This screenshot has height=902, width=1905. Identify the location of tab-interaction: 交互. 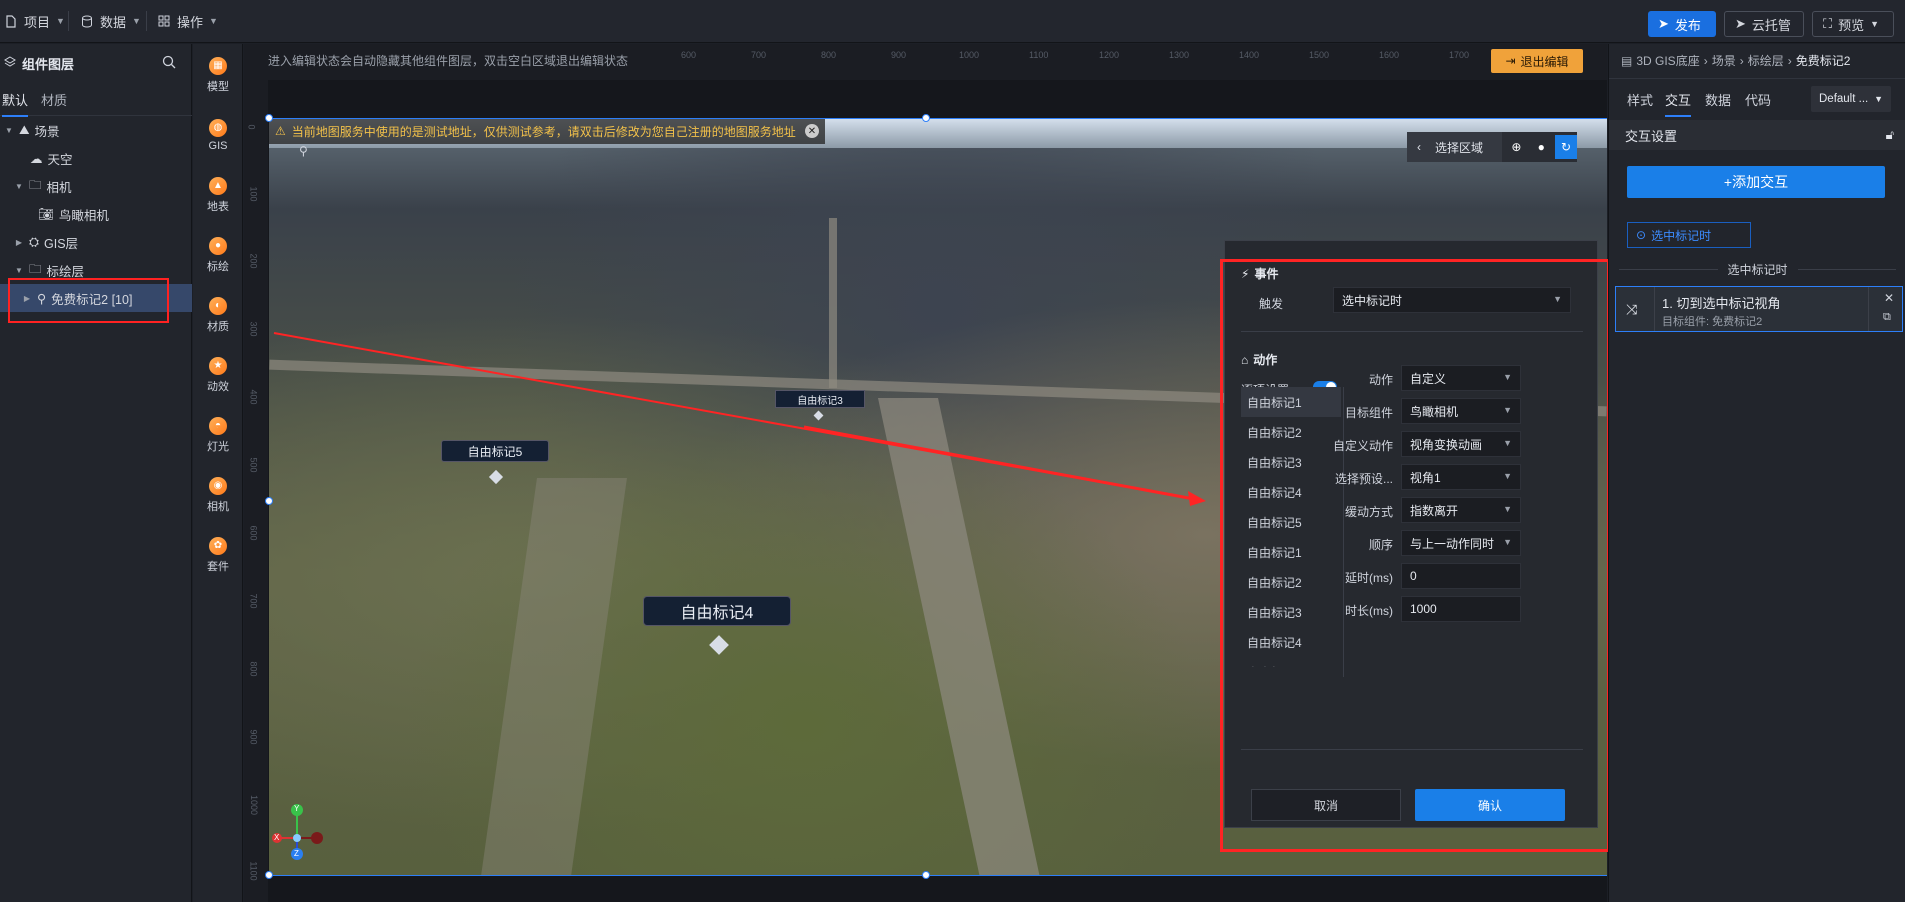
(1678, 103).